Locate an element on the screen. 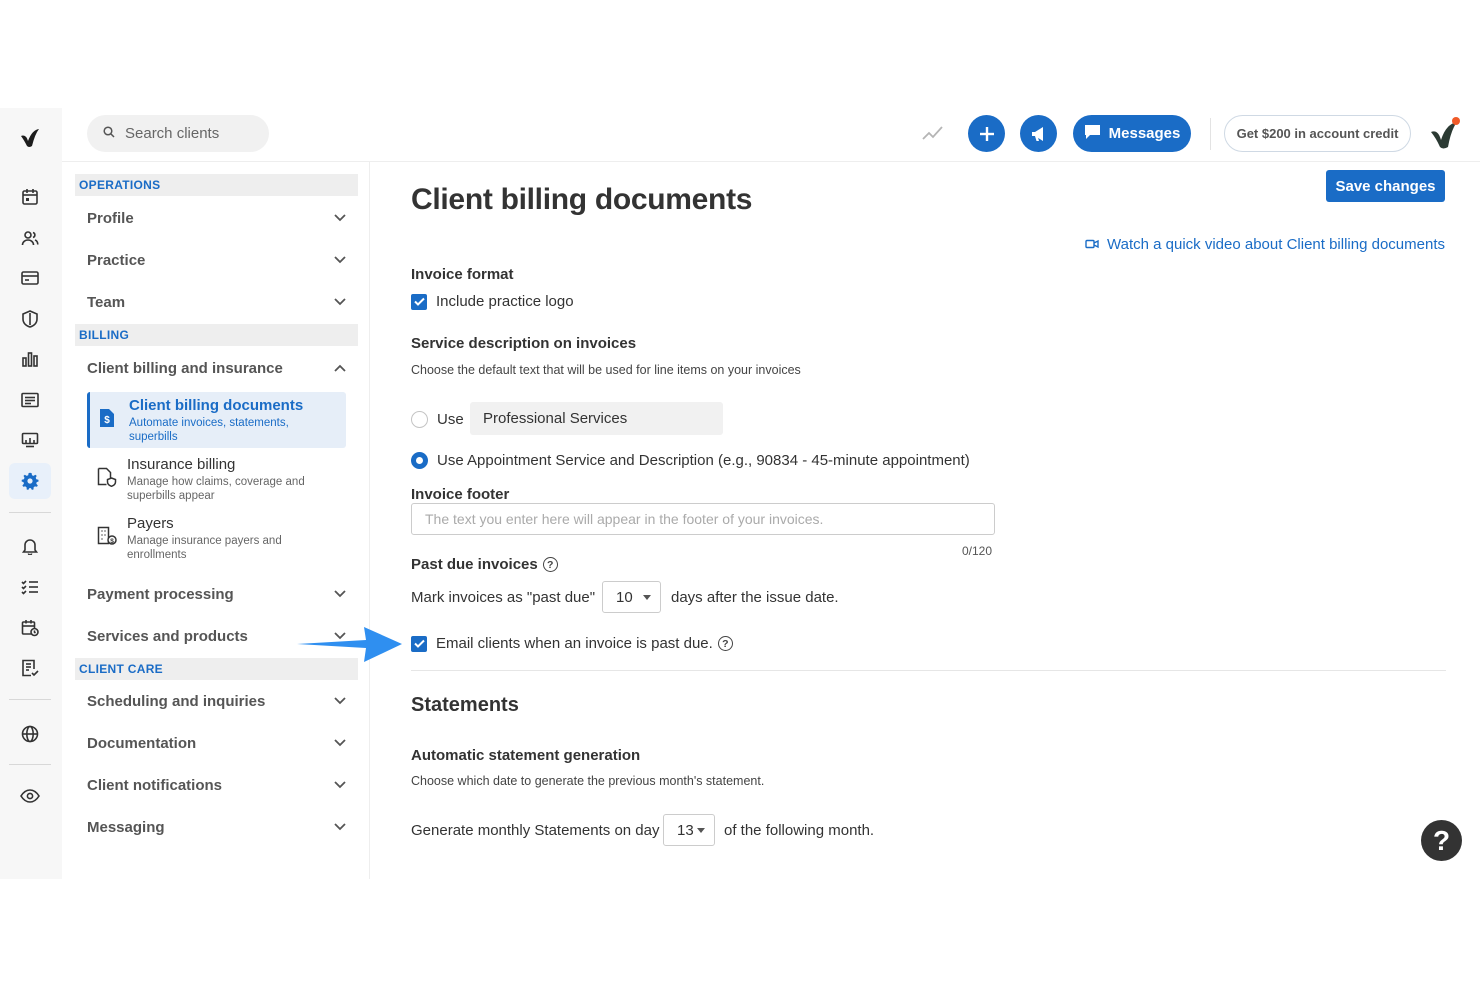  nav-team: Team is located at coordinates (217, 302).